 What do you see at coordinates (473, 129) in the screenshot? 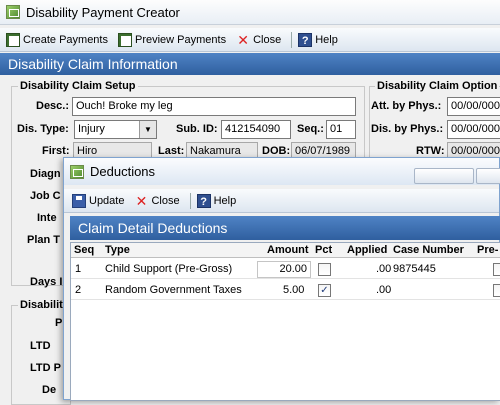
I see `dis-phys-input: 00/00/0000` at bounding box center [473, 129].